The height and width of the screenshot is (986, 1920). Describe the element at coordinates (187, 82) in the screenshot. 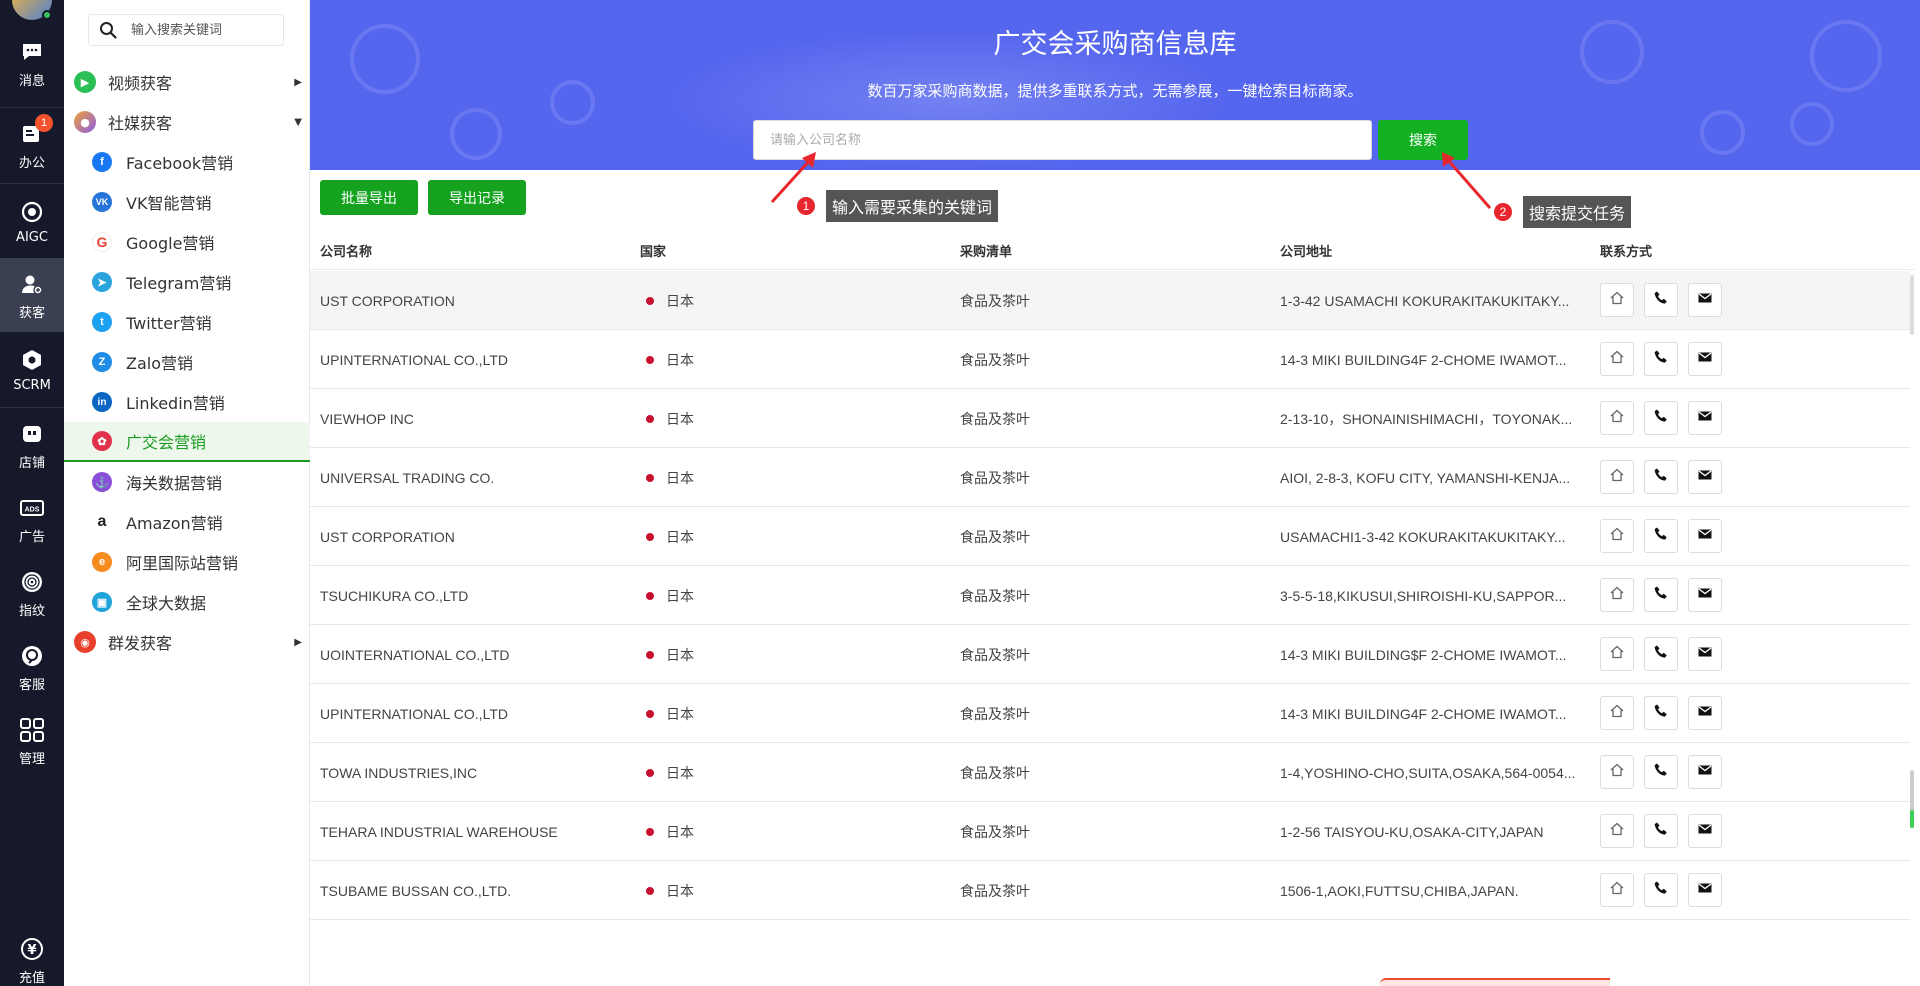

I see `sidebar-item-video: ▶ 视频获客 ▶` at that location.